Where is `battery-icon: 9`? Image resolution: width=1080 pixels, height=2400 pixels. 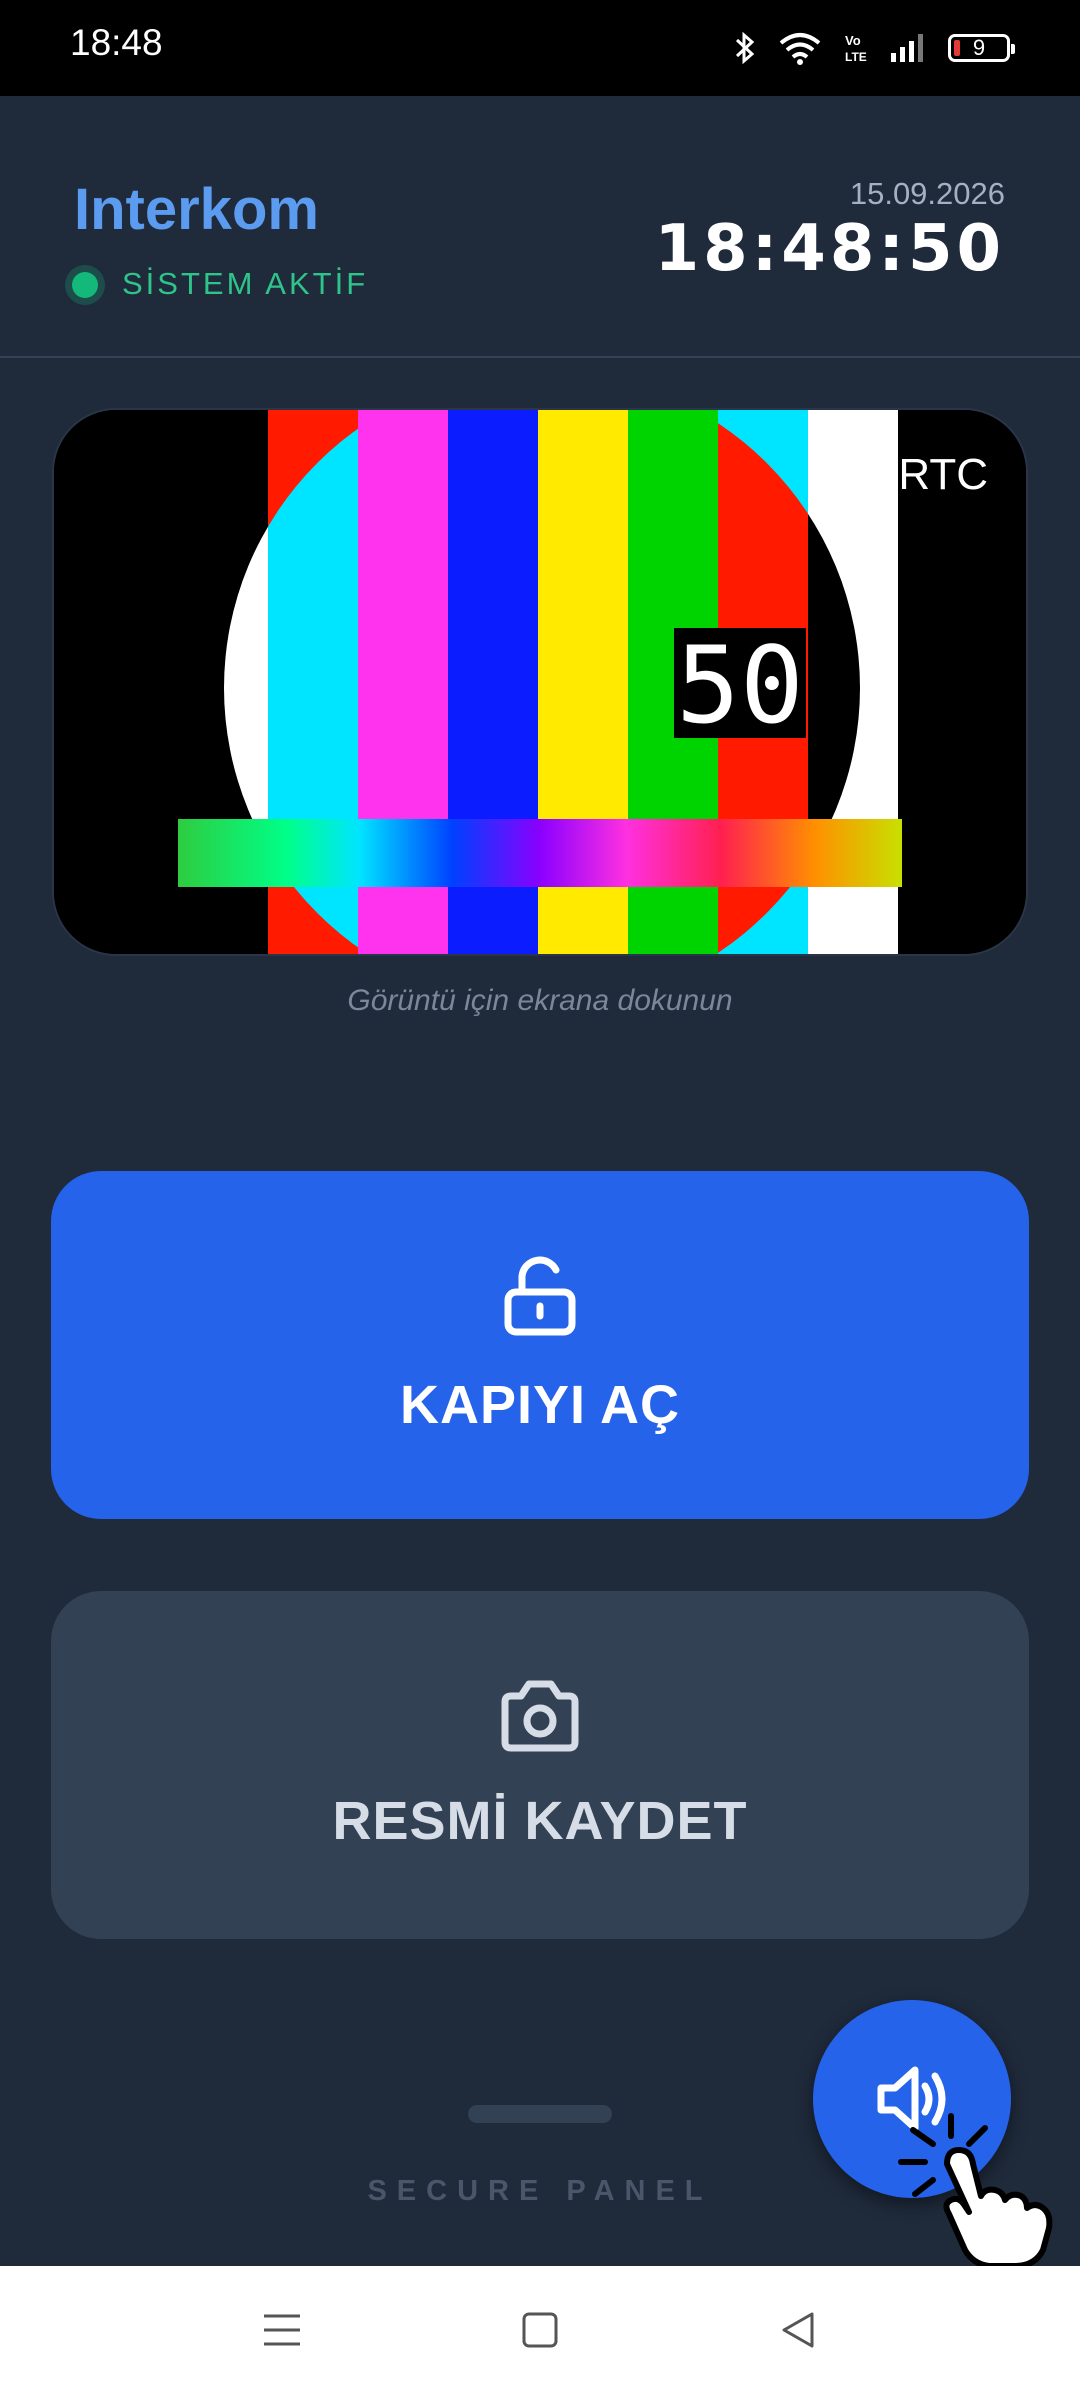
battery-icon: 9 is located at coordinates (981, 48).